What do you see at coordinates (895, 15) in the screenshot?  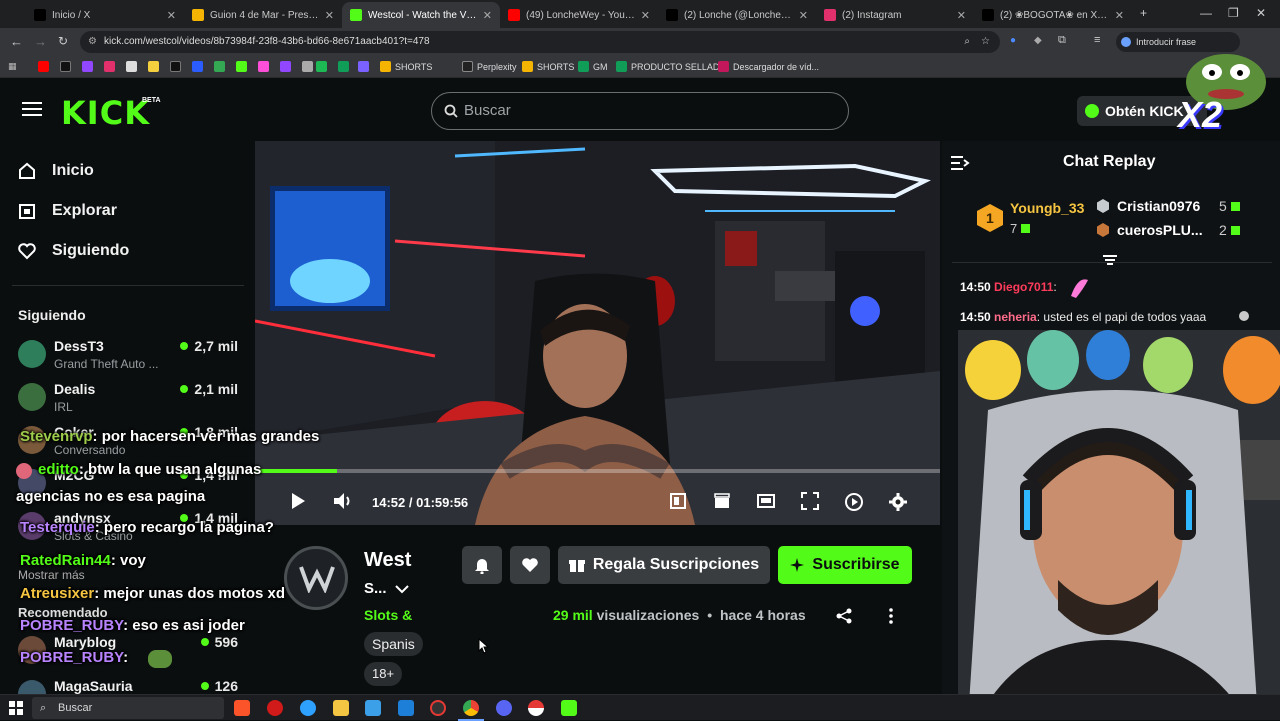 I see `browser-tab: (2) Instagram ✕` at bounding box center [895, 15].